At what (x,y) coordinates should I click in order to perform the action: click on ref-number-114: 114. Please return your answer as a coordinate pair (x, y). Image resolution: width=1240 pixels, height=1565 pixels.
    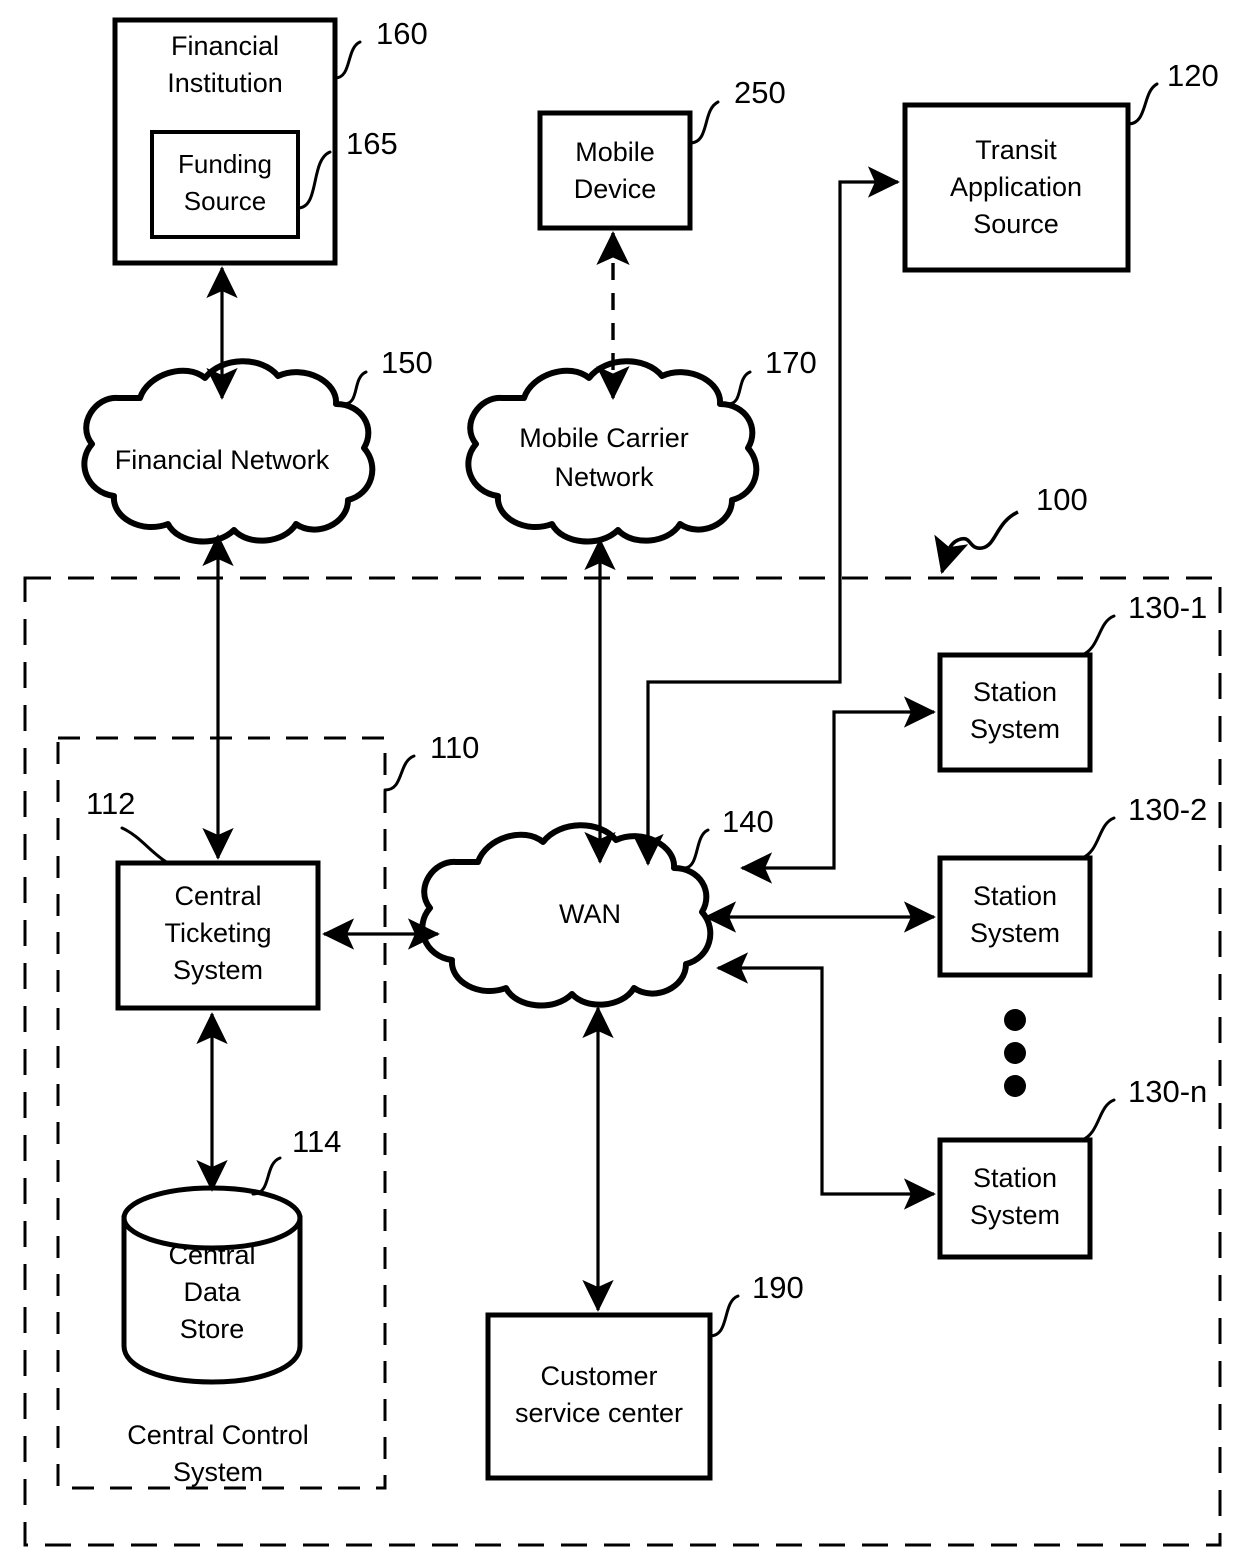
    Looking at the image, I should click on (316, 1141).